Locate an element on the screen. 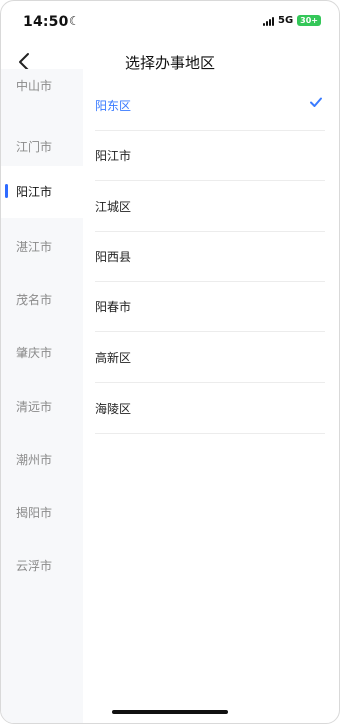 The image size is (340, 724). city-item: 清远市 is located at coordinates (42, 410).